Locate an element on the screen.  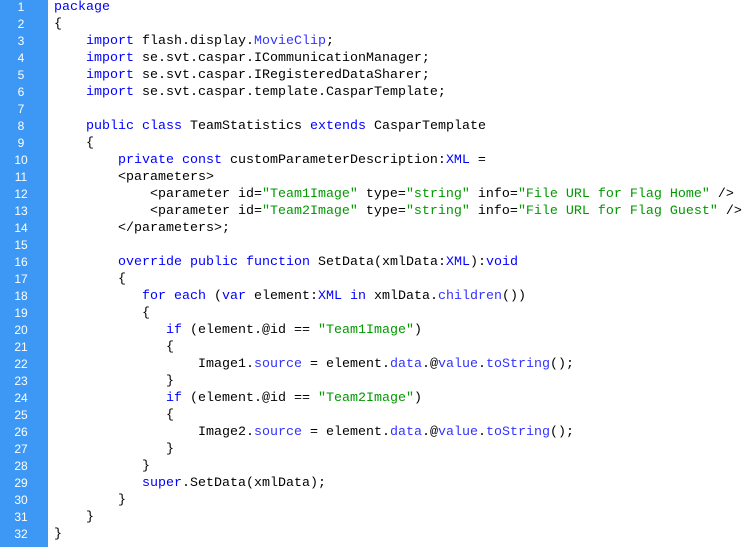
code-token: ( is located at coordinates (213, 296).